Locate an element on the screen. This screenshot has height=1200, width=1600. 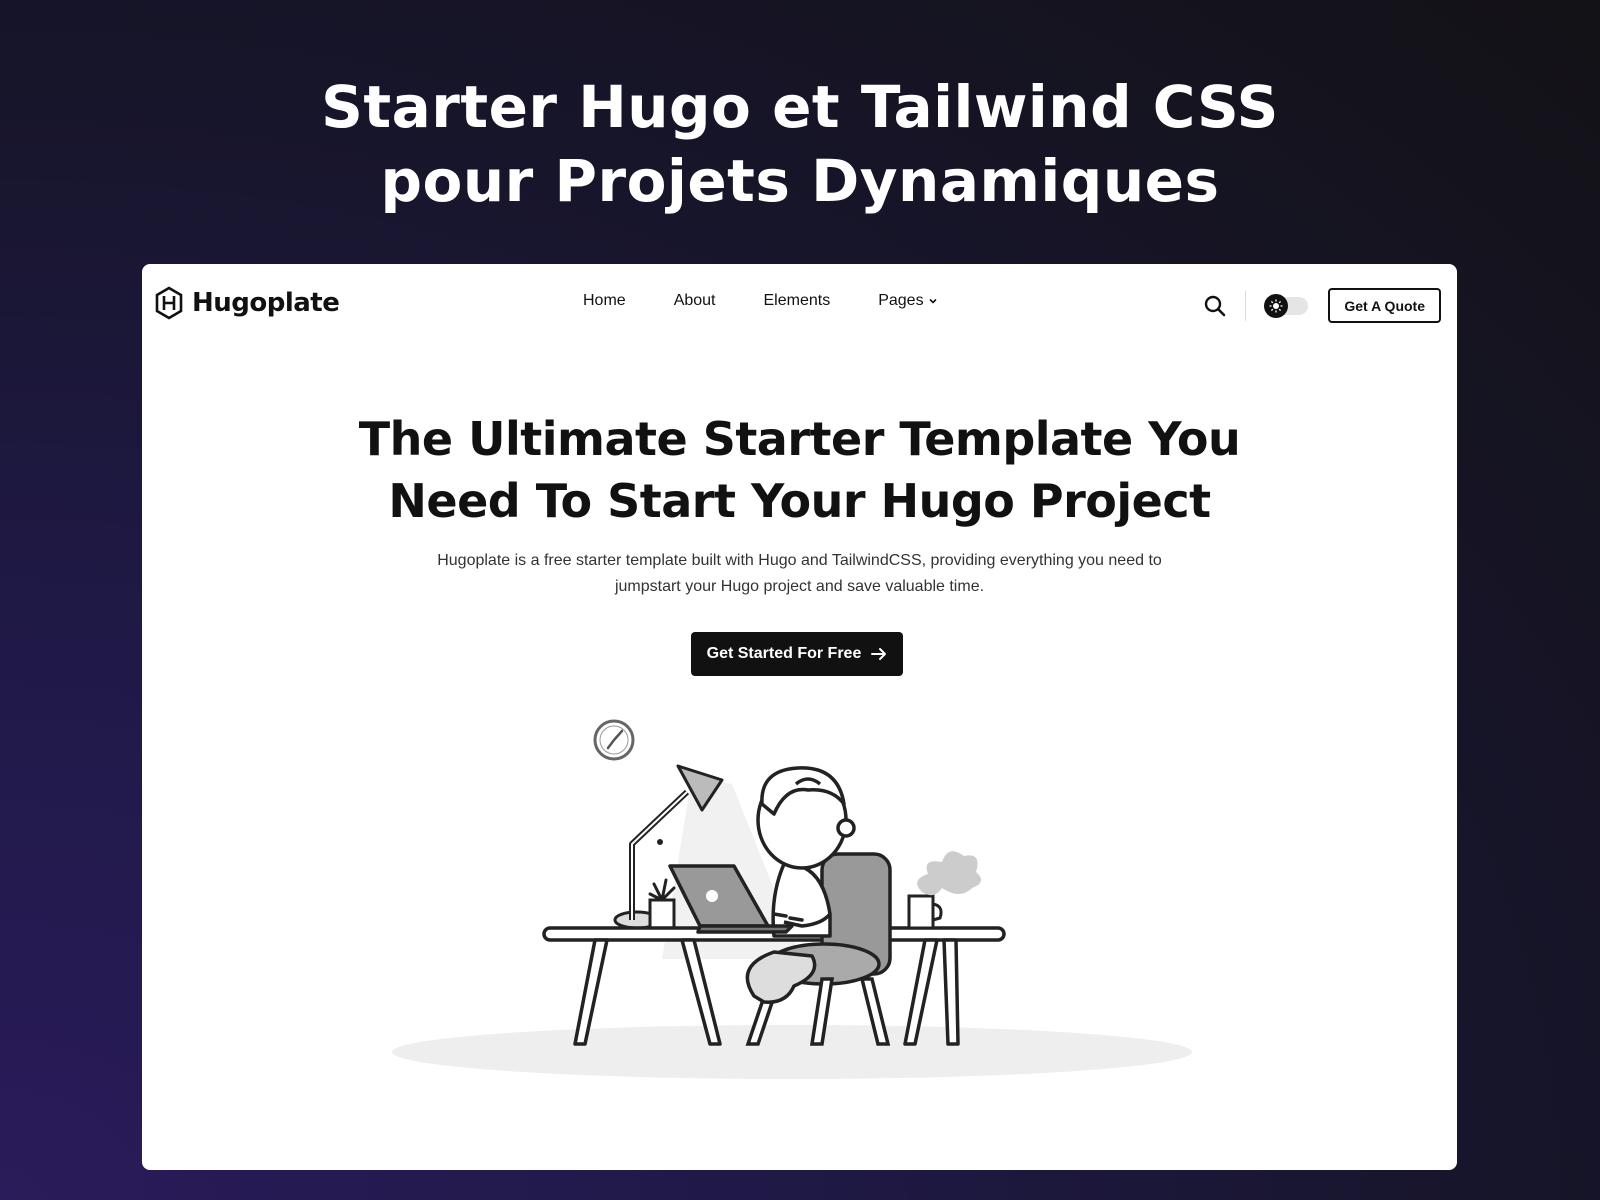
banner-title-line-2: pour Projets Dynamiques is located at coordinates (800, 181).